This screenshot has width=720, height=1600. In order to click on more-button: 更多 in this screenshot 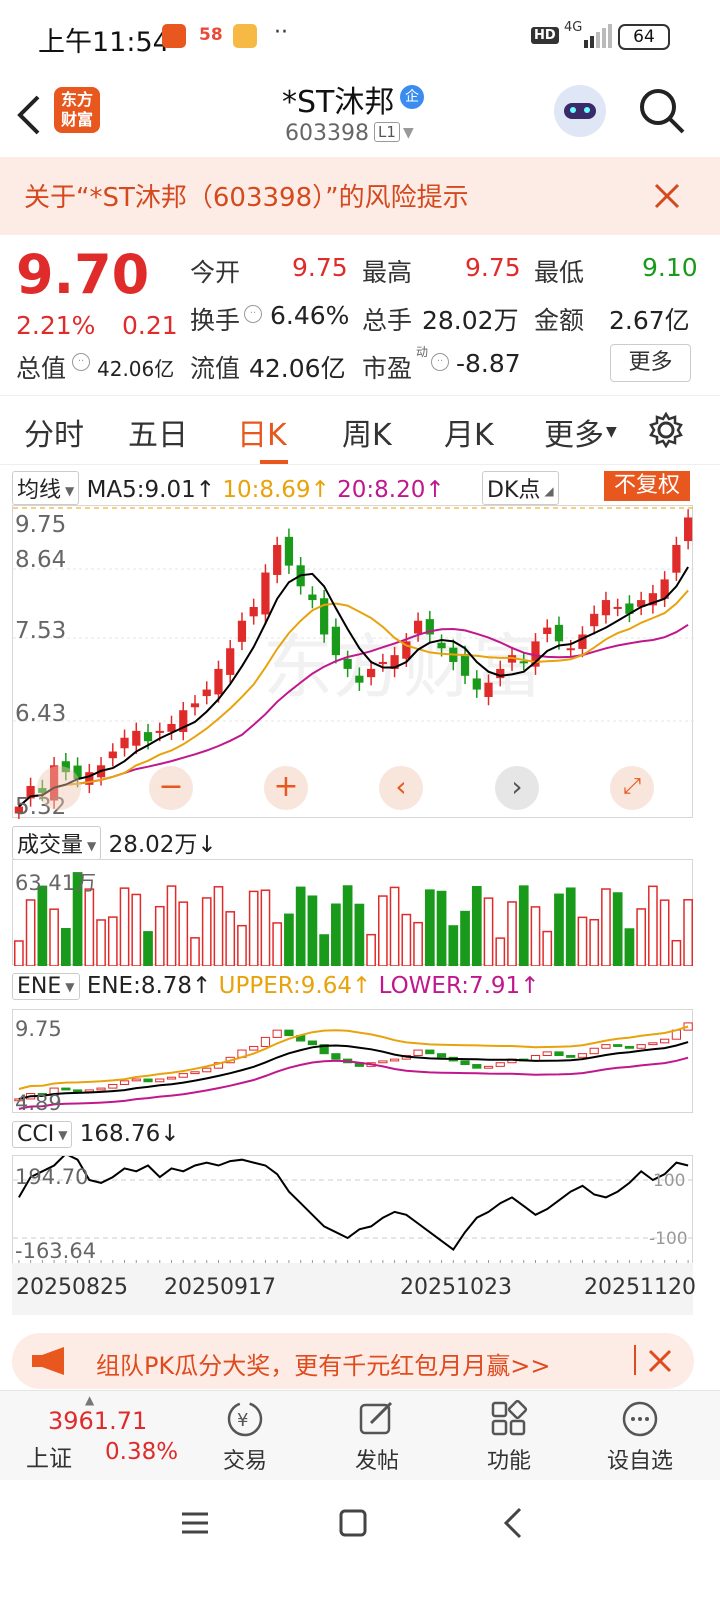, I will do `click(650, 363)`.